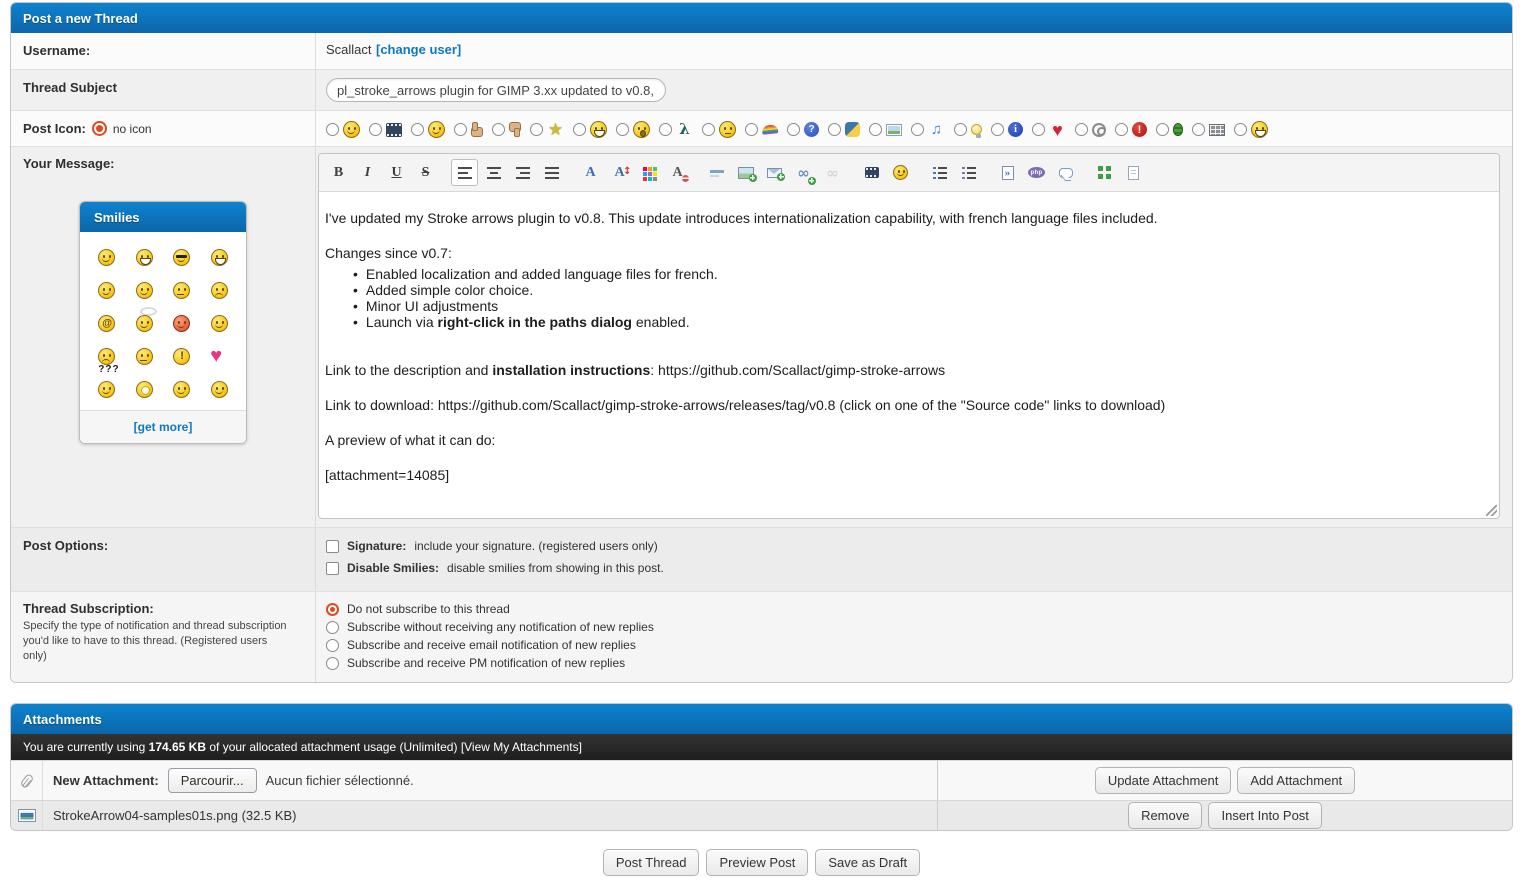 The image size is (1523, 888). What do you see at coordinates (182, 256) in the screenshot?
I see `smiley-cool` at bounding box center [182, 256].